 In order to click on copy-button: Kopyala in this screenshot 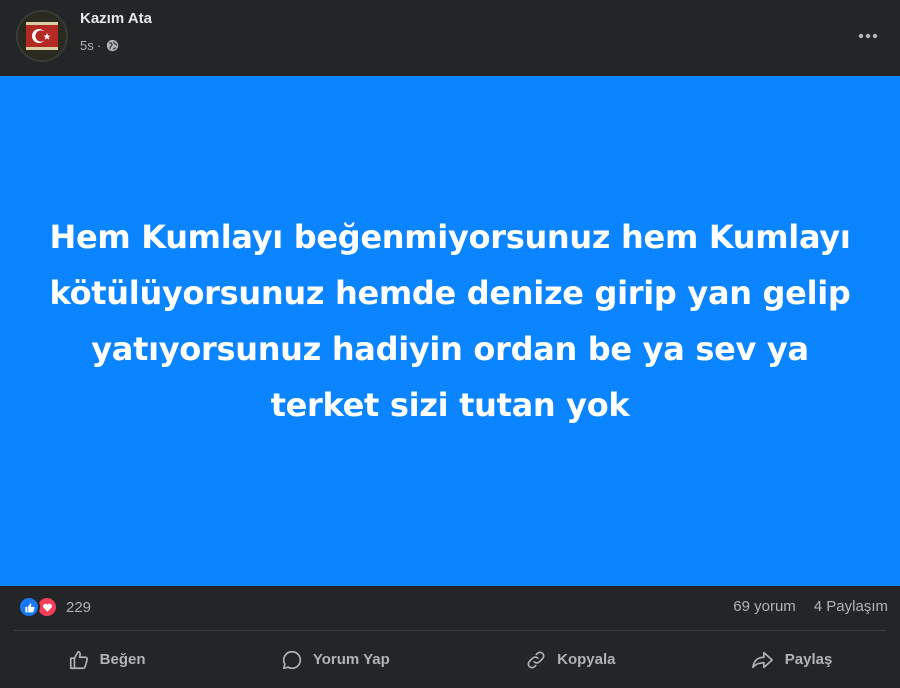, I will do `click(570, 660)`.